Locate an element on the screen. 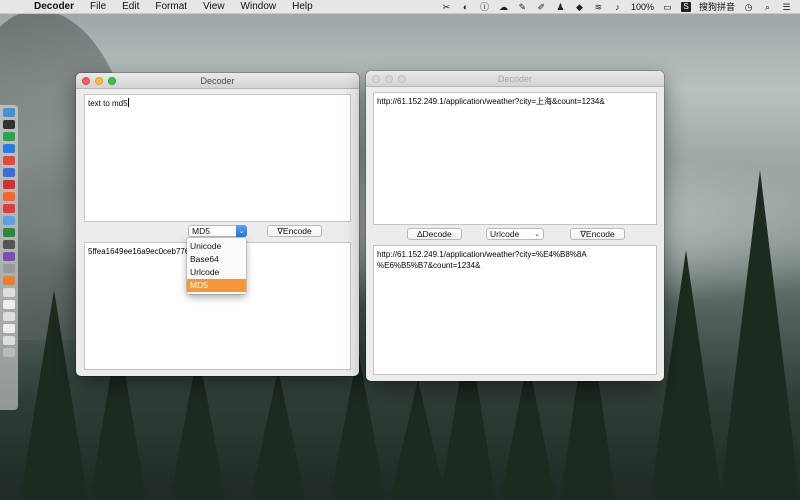  menu-edit: Edit is located at coordinates (130, 7).